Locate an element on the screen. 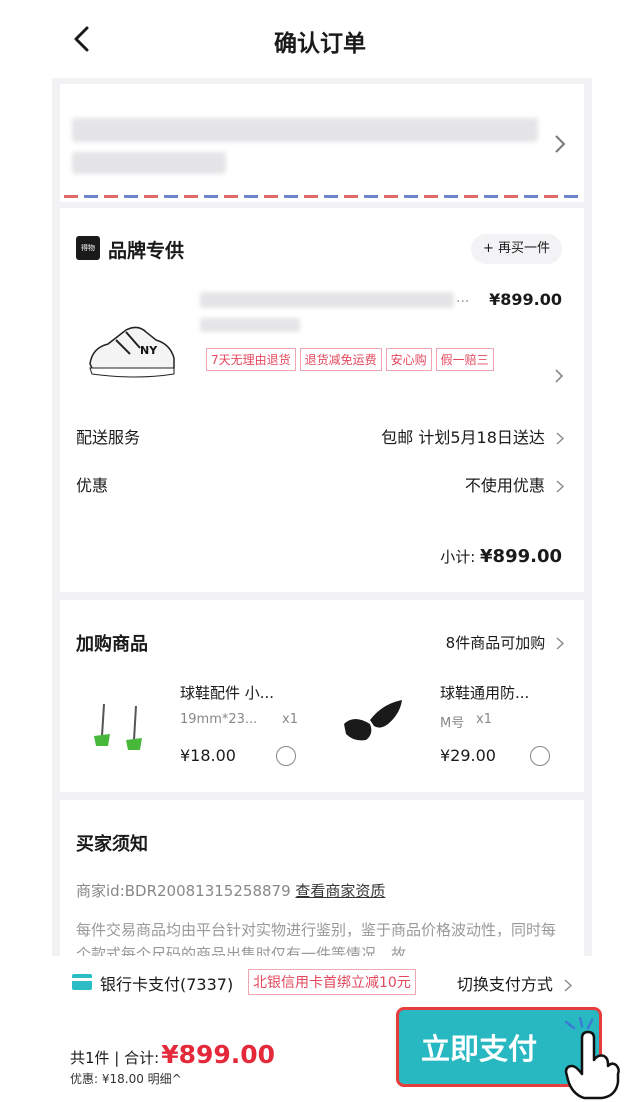 Image resolution: width=640 pixels, height=1102 pixels. page-title: 确认订单 is located at coordinates (320, 44).